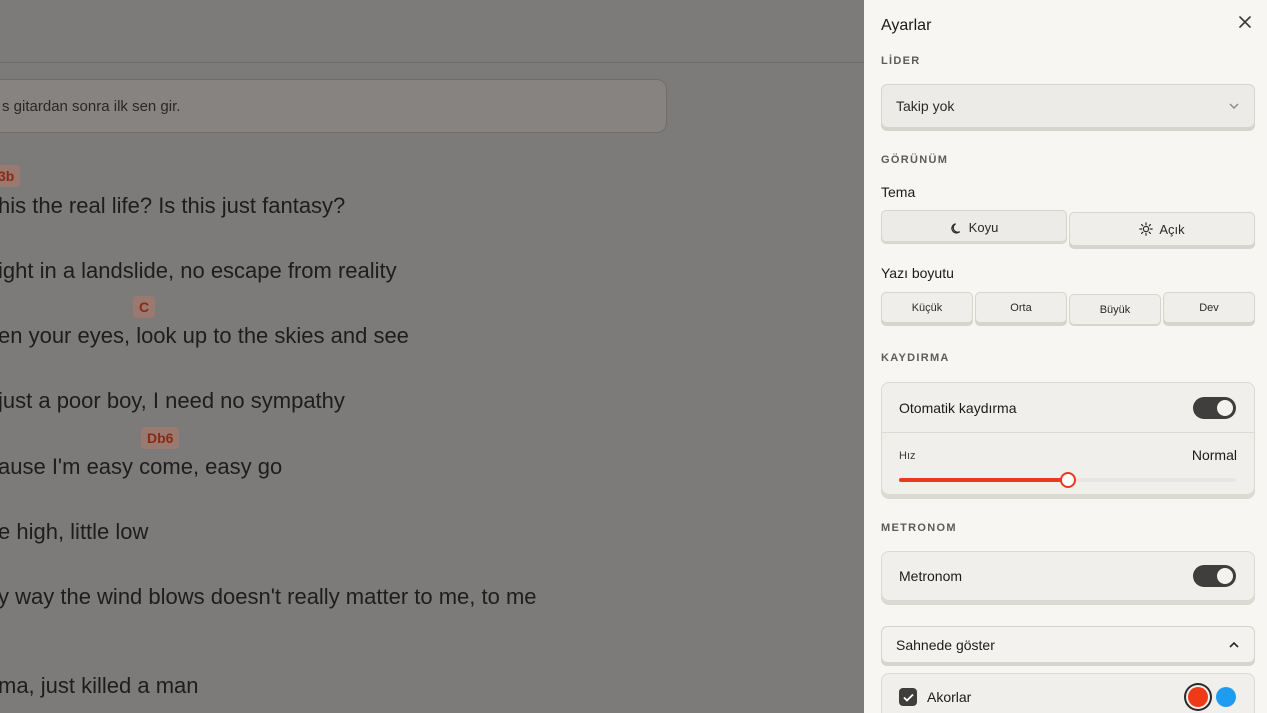 The image size is (1267, 713). I want to click on speed-slider-thumb, so click(1067, 480).